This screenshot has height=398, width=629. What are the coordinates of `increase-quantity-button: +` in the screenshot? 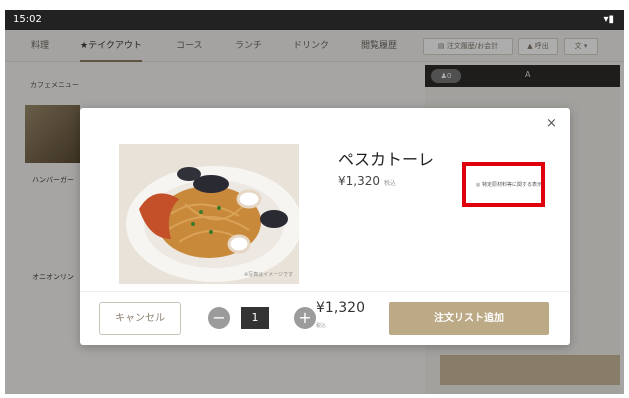 It's located at (305, 318).